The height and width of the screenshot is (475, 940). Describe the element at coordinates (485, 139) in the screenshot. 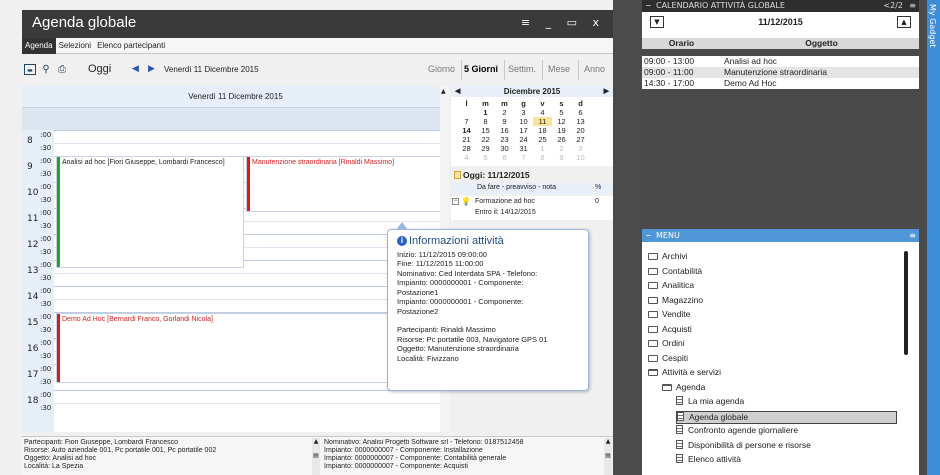

I see `mini-calendar-day: 22` at that location.